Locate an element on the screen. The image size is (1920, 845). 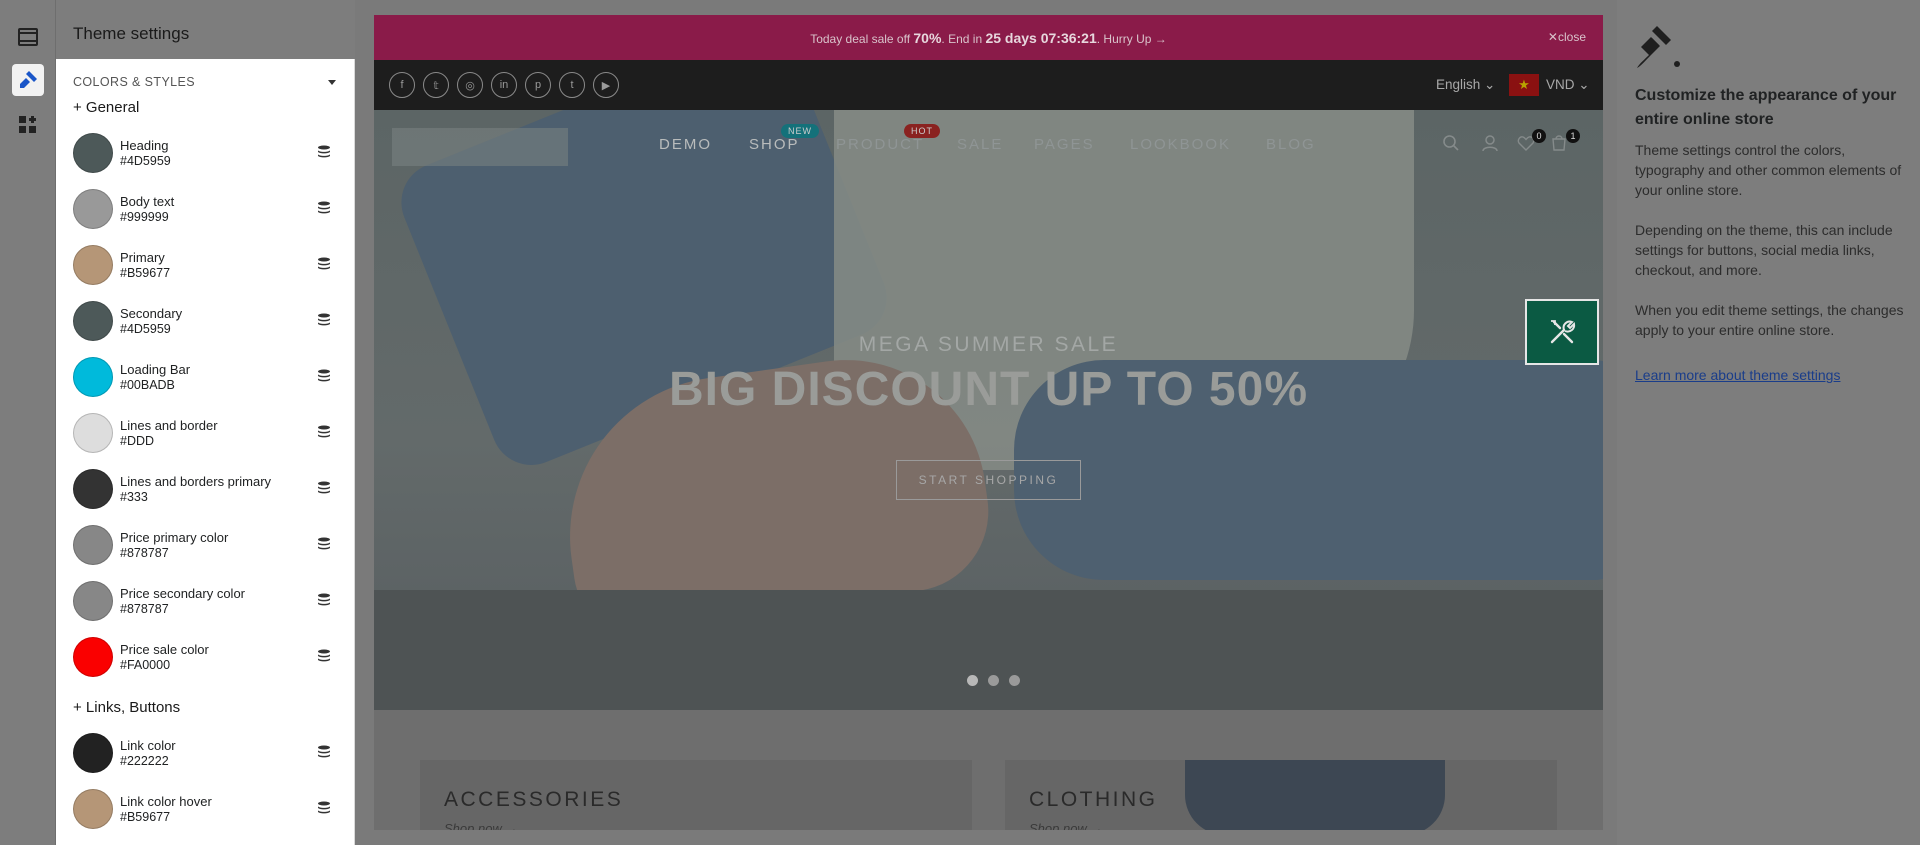
color-setting-row: Body text #999999 is located at coordinates (205, 209).